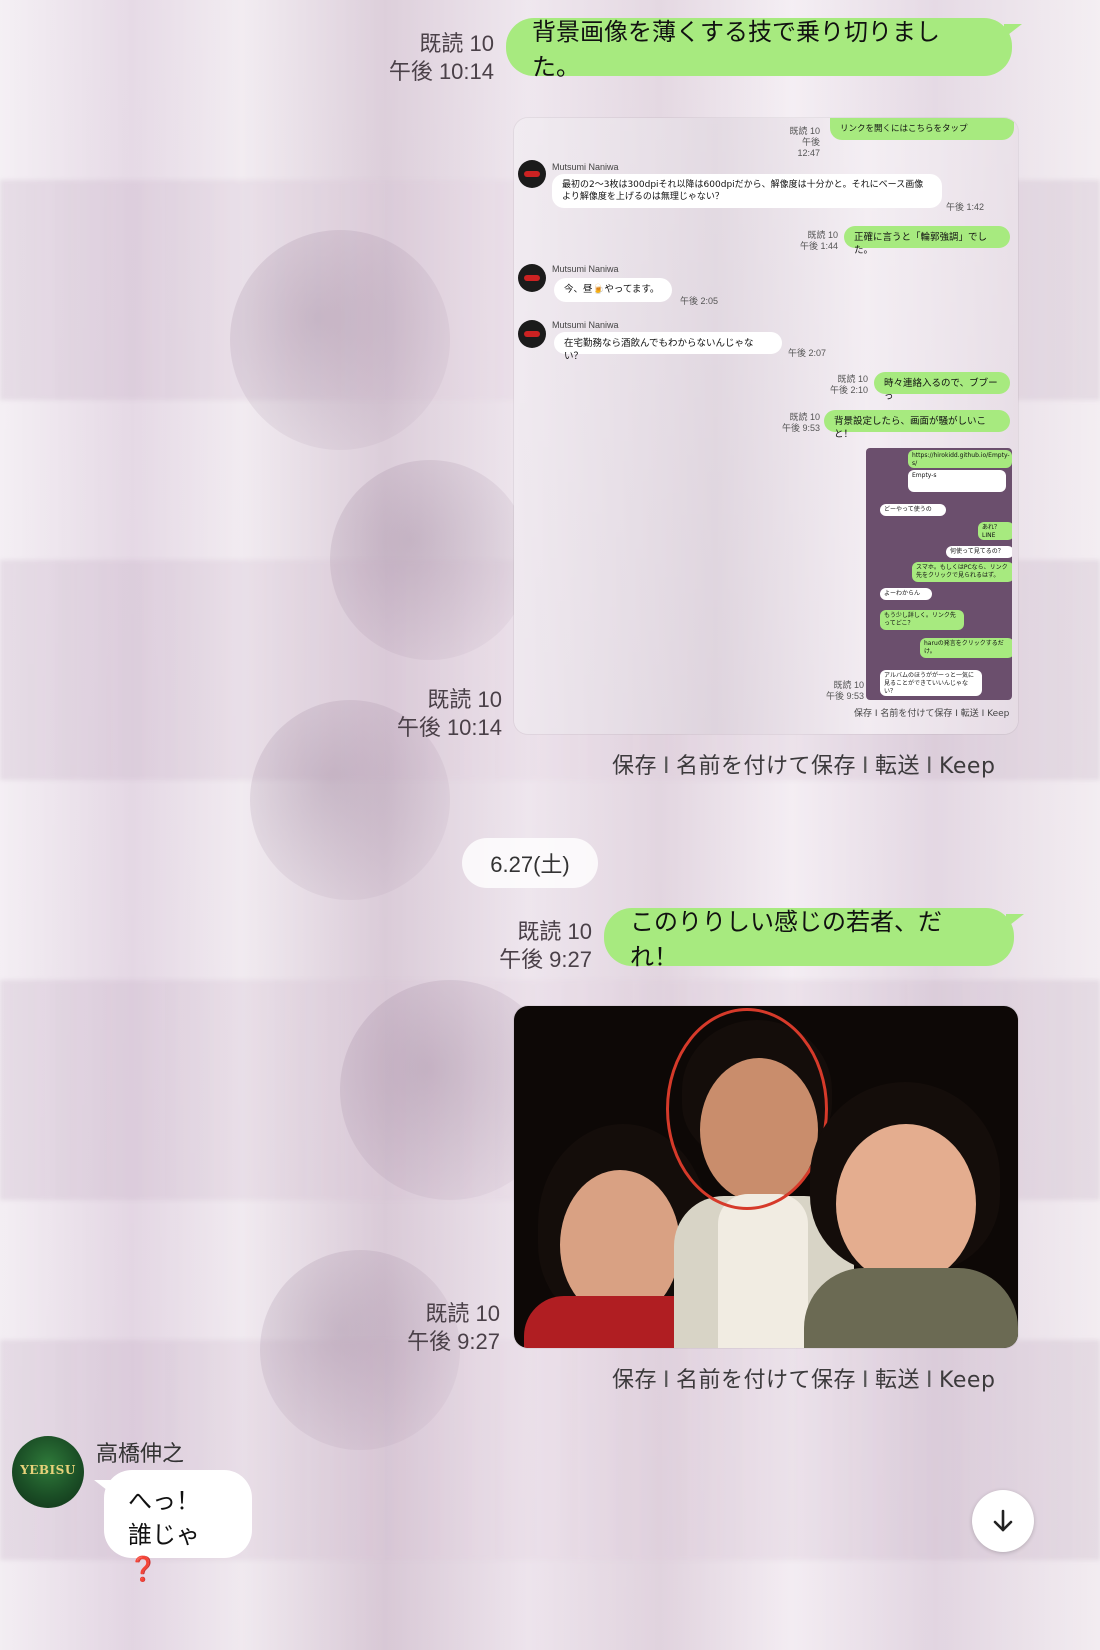 This screenshot has width=1100, height=1650. Describe the element at coordinates (530, 863) in the screenshot. I see `date-separator: 6.27(土)` at that location.